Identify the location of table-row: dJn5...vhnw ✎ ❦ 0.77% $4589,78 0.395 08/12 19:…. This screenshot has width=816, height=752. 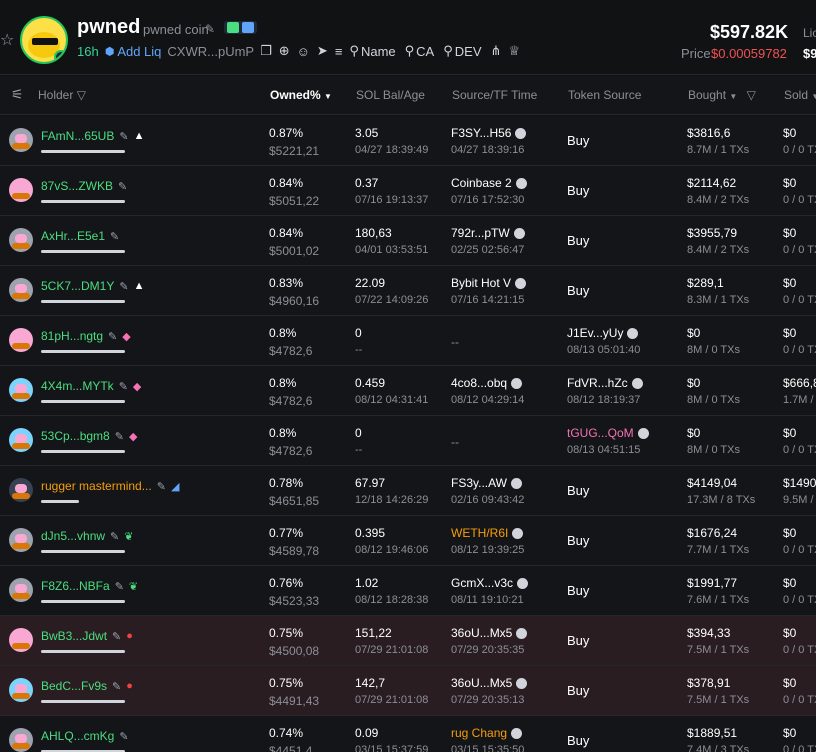
(408, 541).